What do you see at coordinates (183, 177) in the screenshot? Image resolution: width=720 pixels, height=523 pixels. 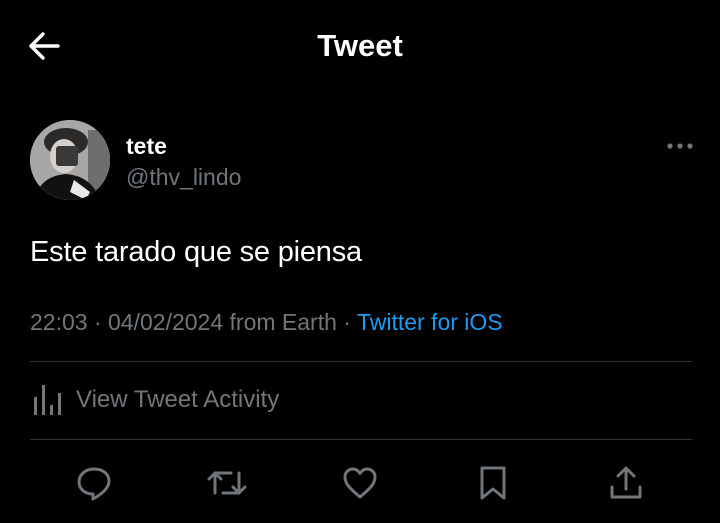 I see `author-handle: @thv_lindo` at bounding box center [183, 177].